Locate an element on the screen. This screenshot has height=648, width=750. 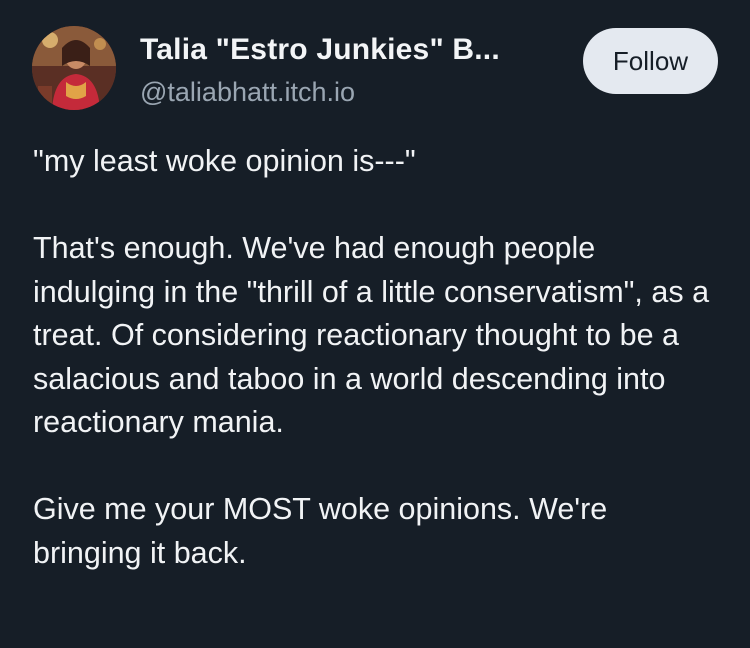
author-handle: @taliabhatt.itch.io is located at coordinates (247, 92).